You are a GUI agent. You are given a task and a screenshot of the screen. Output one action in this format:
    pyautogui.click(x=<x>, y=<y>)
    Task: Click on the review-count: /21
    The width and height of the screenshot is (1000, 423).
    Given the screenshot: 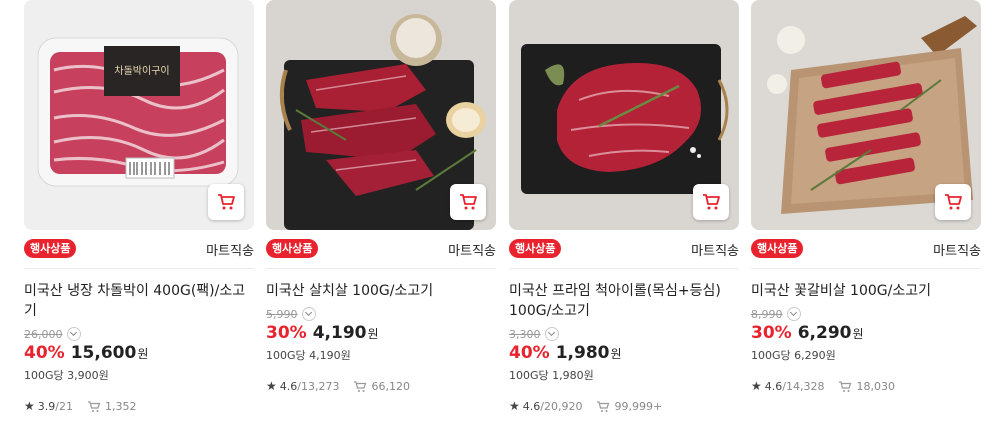 What is the action you would take?
    pyautogui.click(x=64, y=406)
    